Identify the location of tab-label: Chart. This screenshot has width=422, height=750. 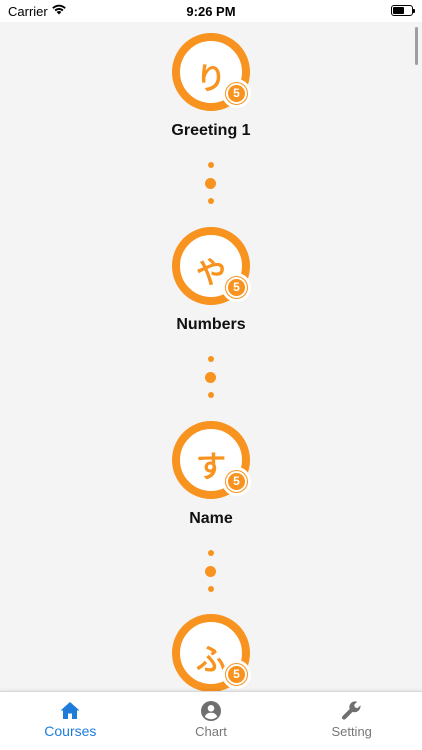
(211, 731).